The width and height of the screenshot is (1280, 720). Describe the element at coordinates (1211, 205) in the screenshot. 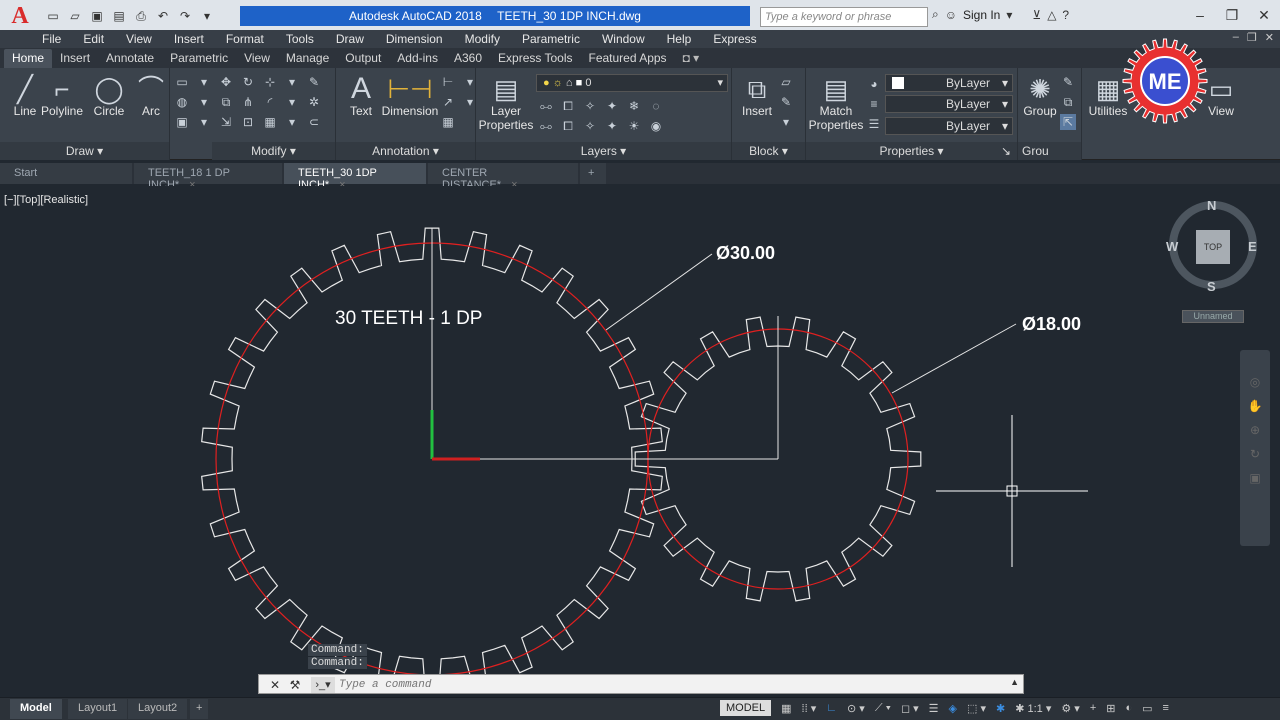

I see `compass-north: N` at that location.